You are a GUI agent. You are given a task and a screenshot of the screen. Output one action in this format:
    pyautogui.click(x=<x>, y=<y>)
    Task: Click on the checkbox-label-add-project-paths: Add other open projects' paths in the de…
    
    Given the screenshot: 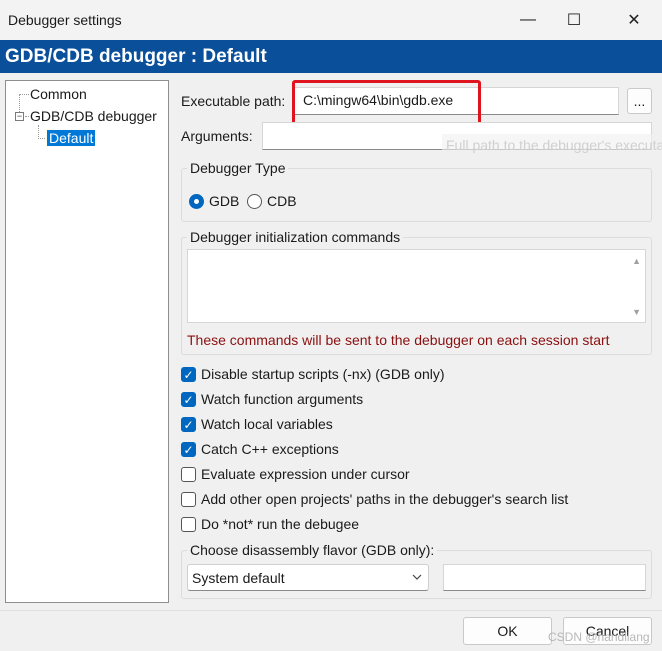 What is the action you would take?
    pyautogui.click(x=384, y=499)
    